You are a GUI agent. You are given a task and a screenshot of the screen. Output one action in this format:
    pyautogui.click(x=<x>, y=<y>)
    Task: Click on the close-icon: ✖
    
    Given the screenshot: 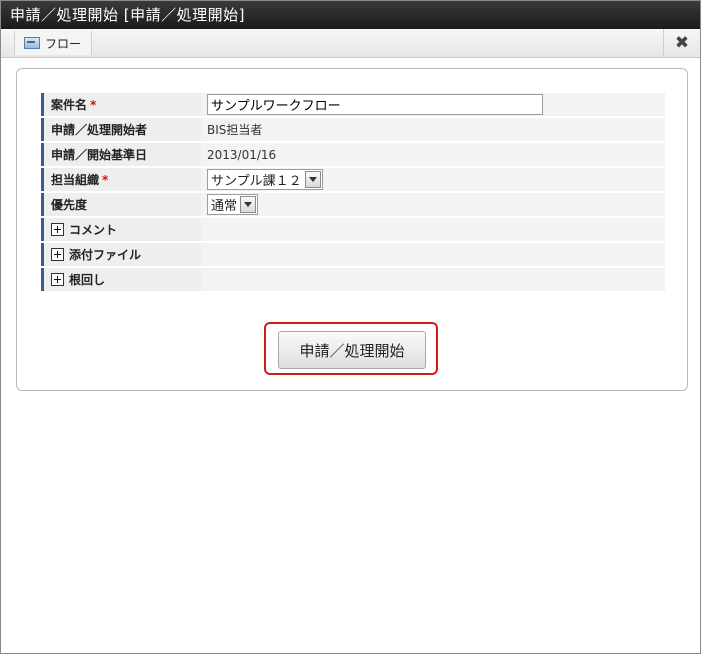 What is the action you would take?
    pyautogui.click(x=682, y=43)
    